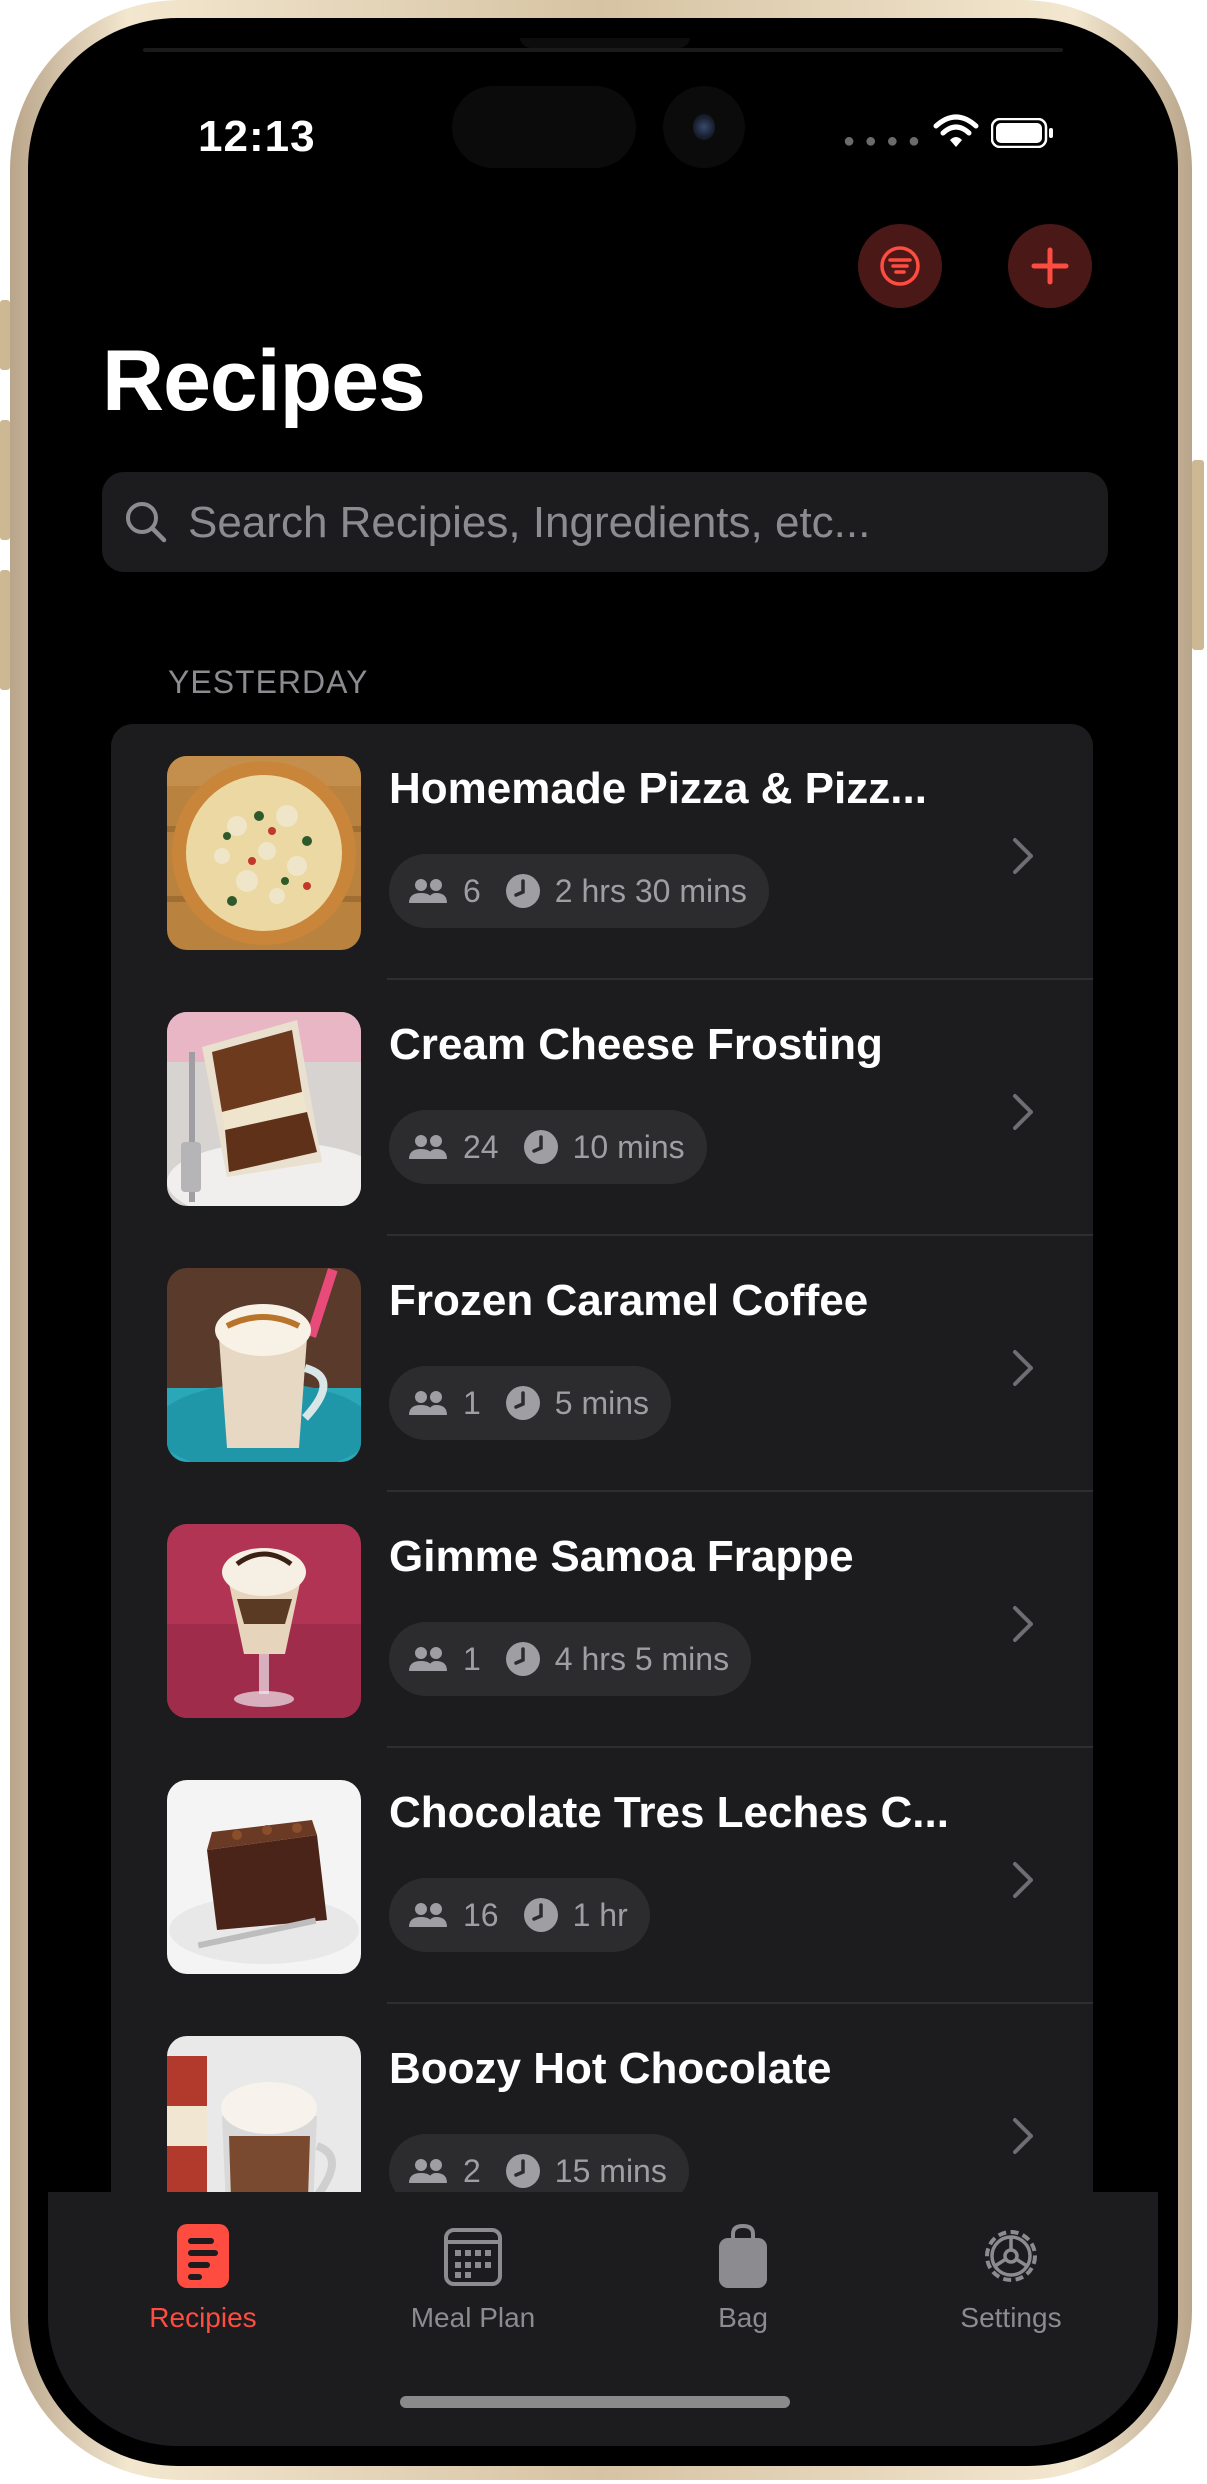  I want to click on front-camera, so click(704, 127).